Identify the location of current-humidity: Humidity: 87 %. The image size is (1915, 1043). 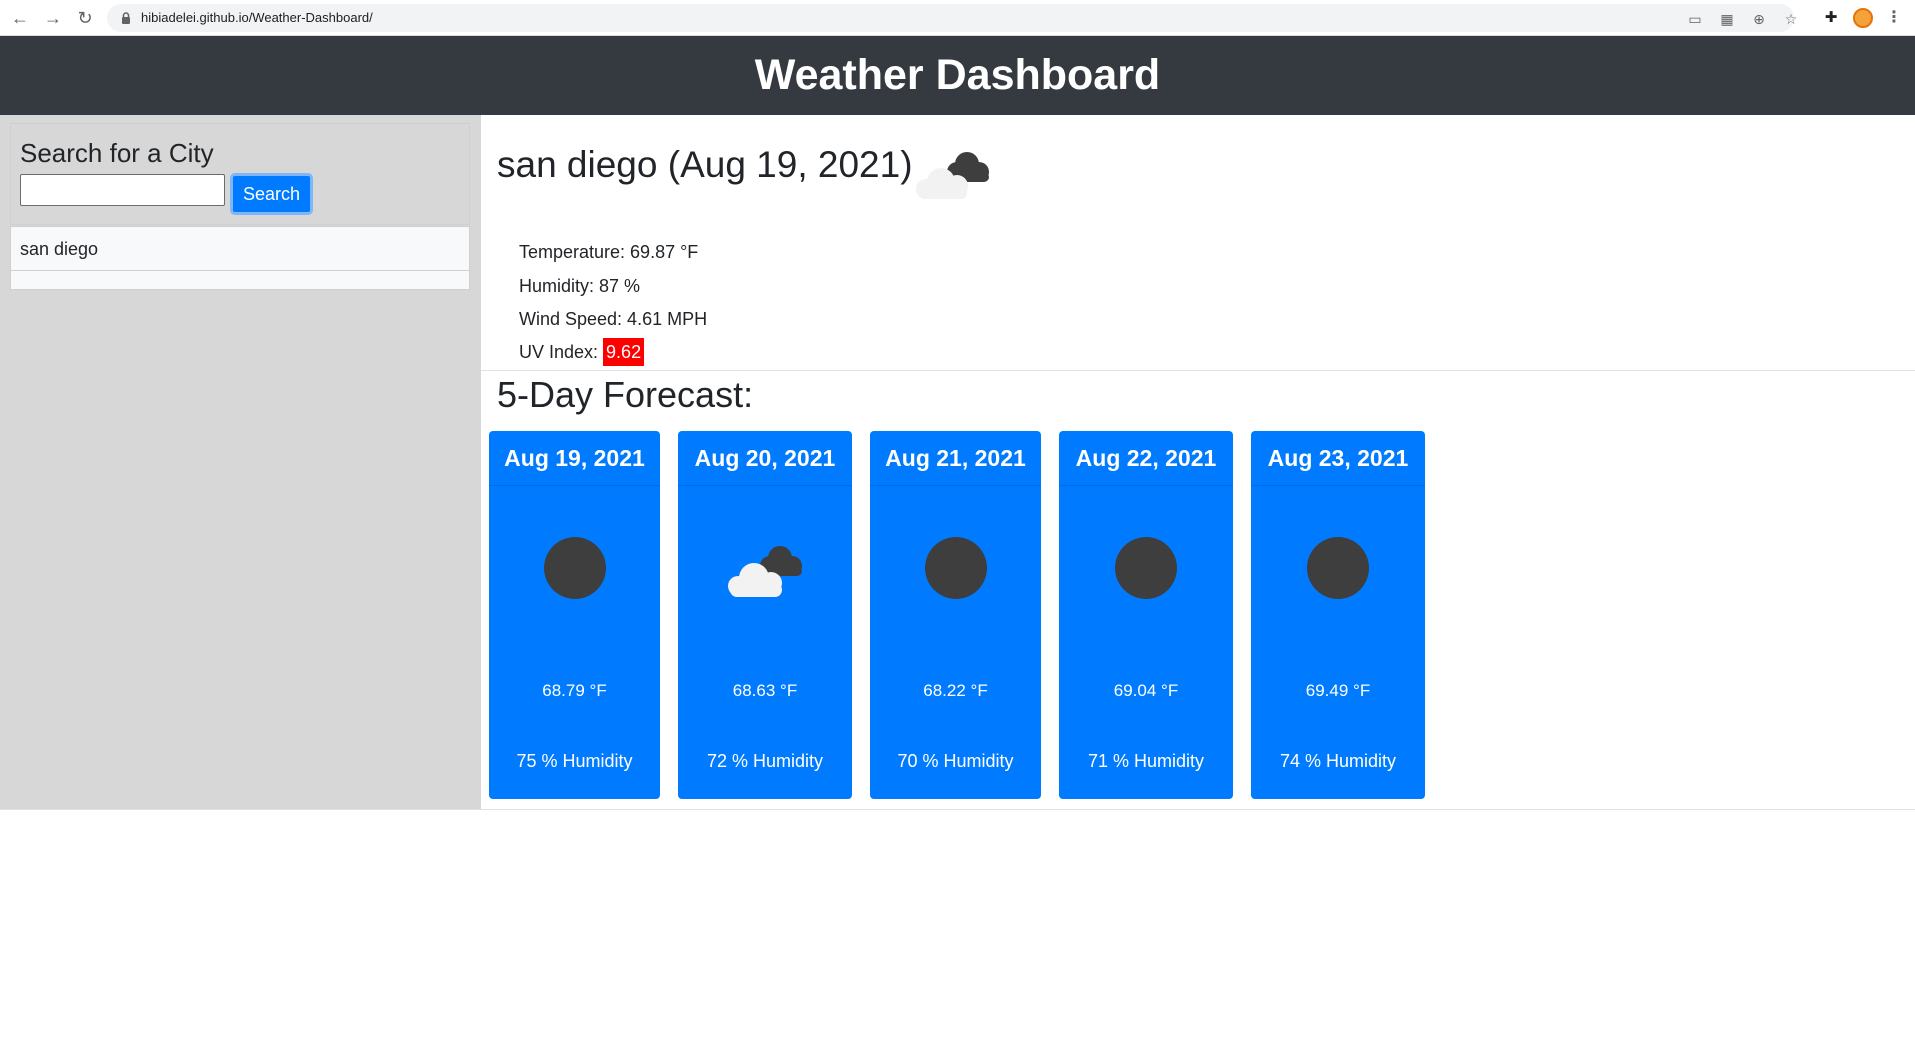
(580, 286).